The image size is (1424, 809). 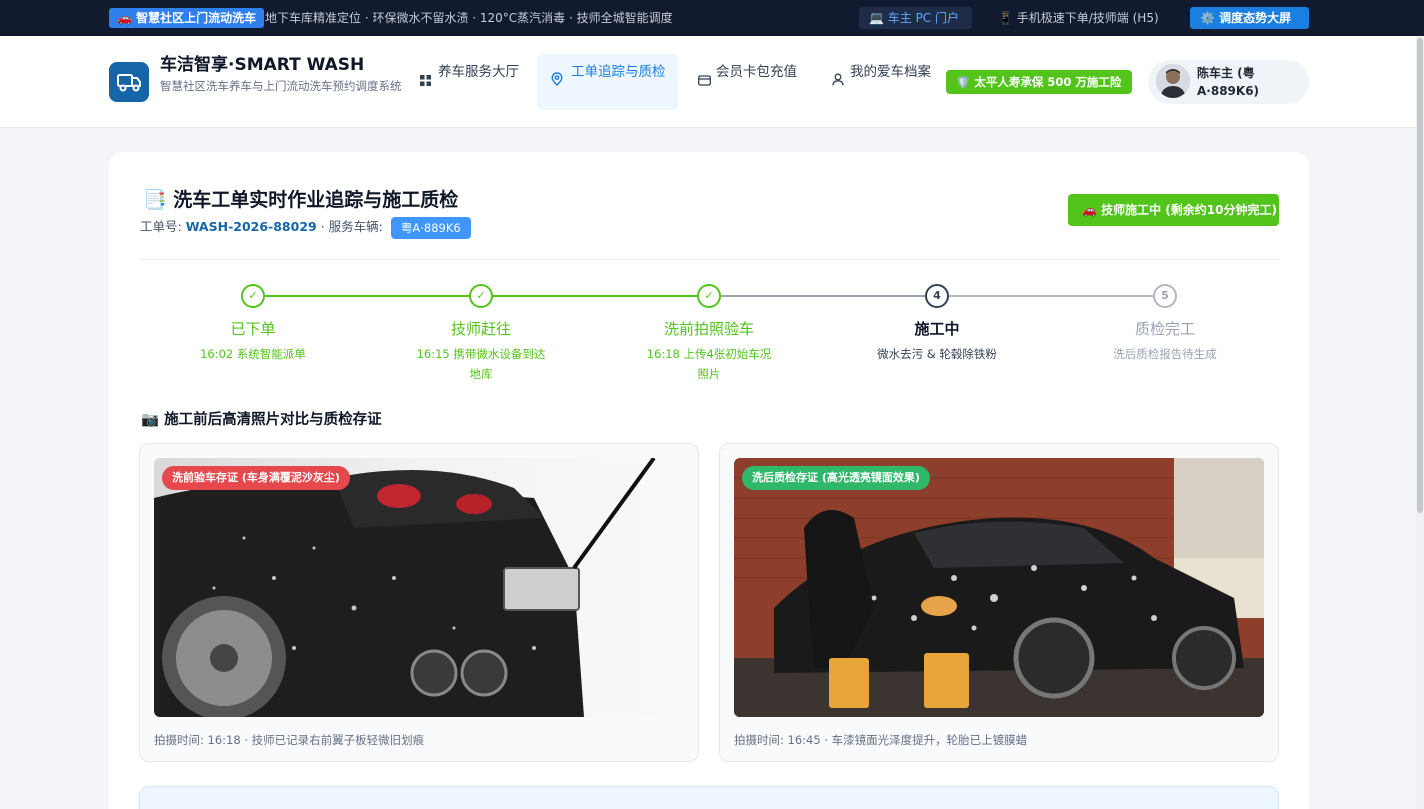 What do you see at coordinates (430, 227) in the screenshot?
I see `plate-badge: 粤A·889K6` at bounding box center [430, 227].